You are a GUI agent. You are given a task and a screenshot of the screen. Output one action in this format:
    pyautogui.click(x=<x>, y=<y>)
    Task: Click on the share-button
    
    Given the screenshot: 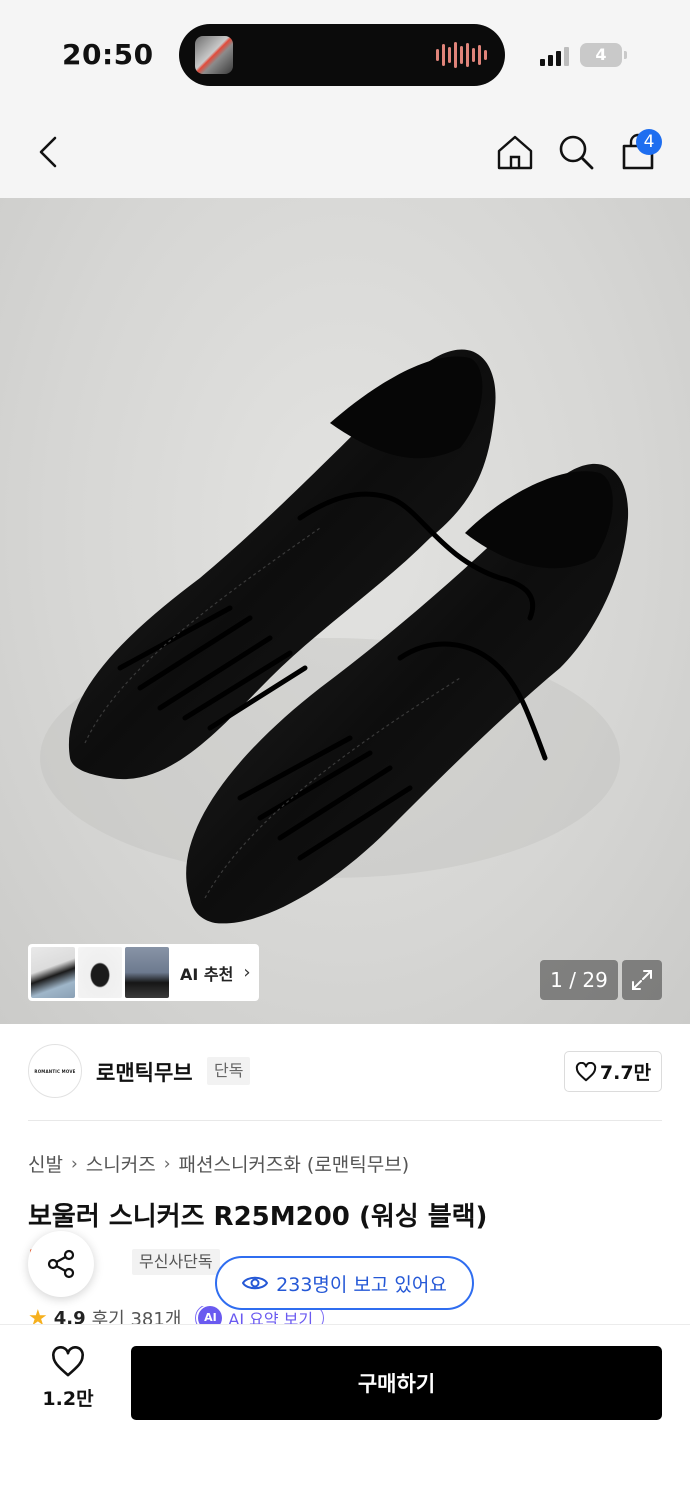 What is the action you would take?
    pyautogui.click(x=61, y=1264)
    